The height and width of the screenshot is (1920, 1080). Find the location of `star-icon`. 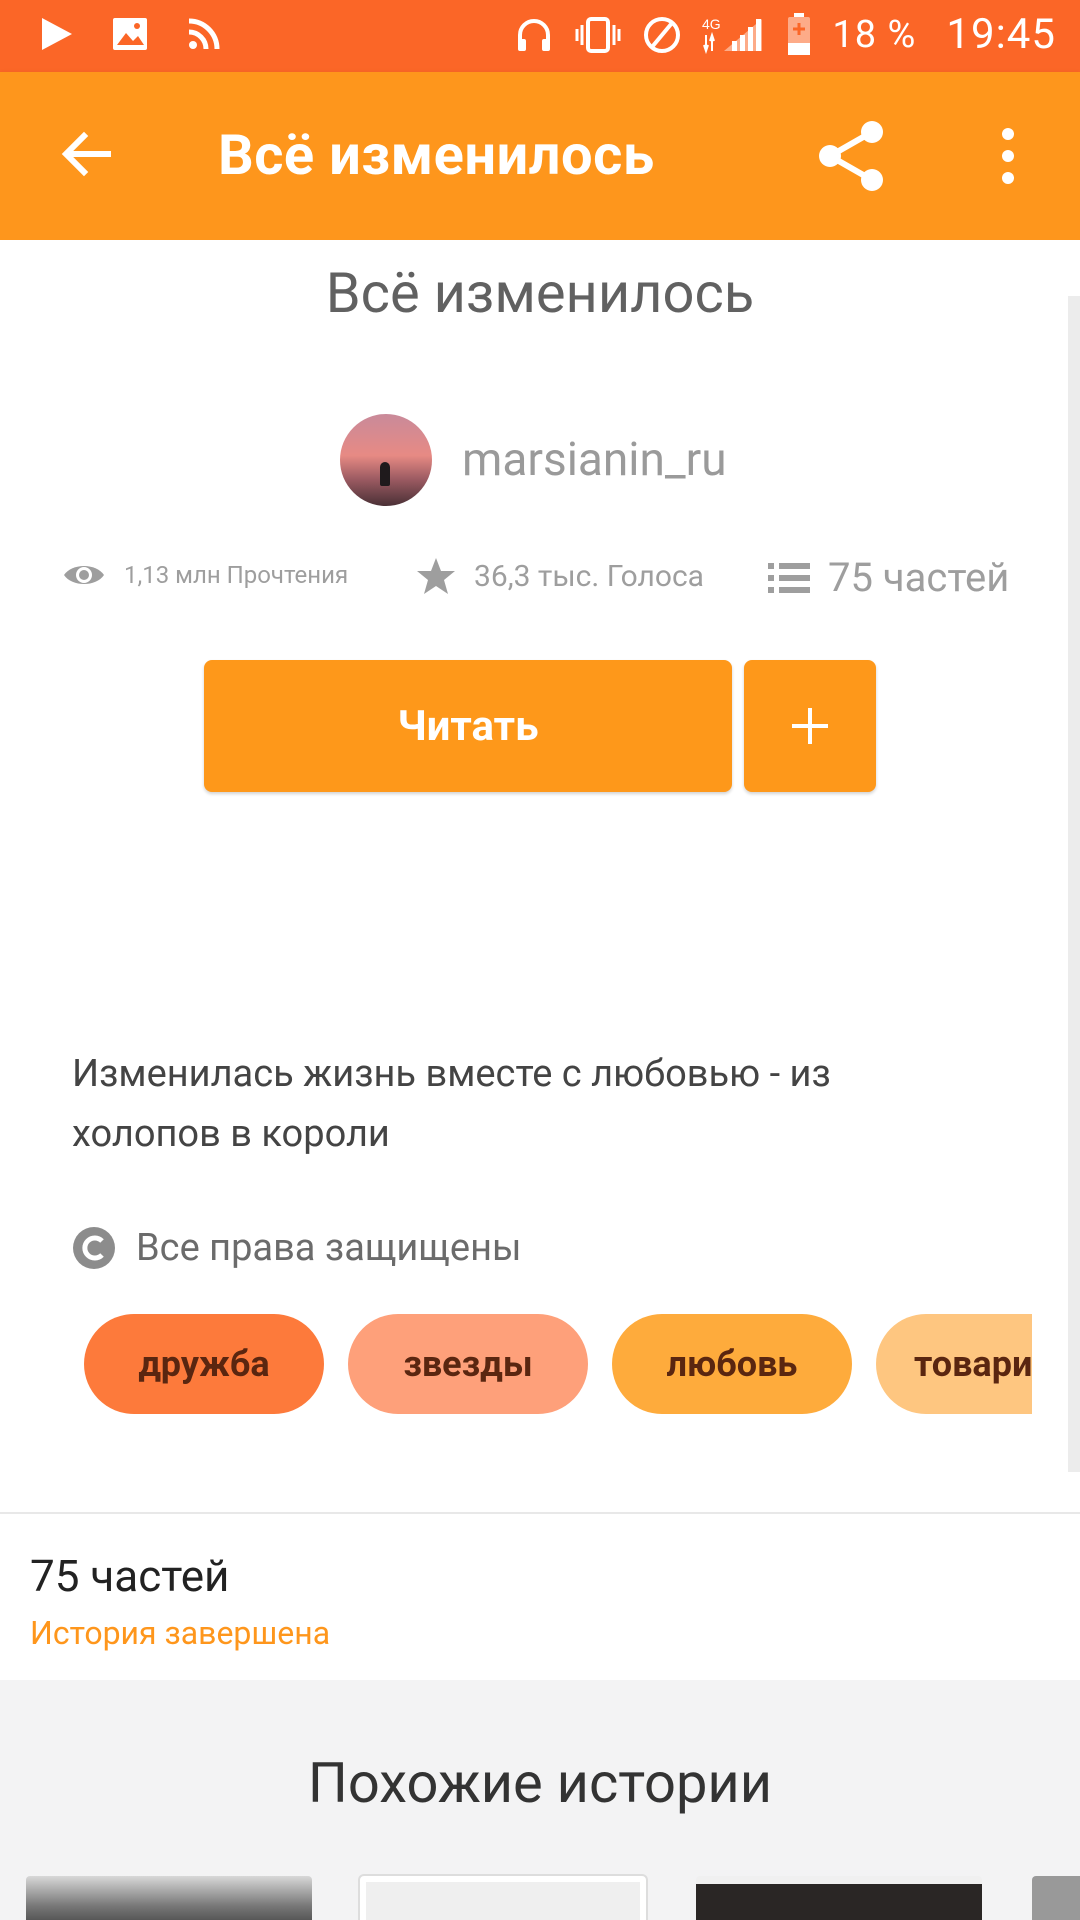

star-icon is located at coordinates (436, 576).